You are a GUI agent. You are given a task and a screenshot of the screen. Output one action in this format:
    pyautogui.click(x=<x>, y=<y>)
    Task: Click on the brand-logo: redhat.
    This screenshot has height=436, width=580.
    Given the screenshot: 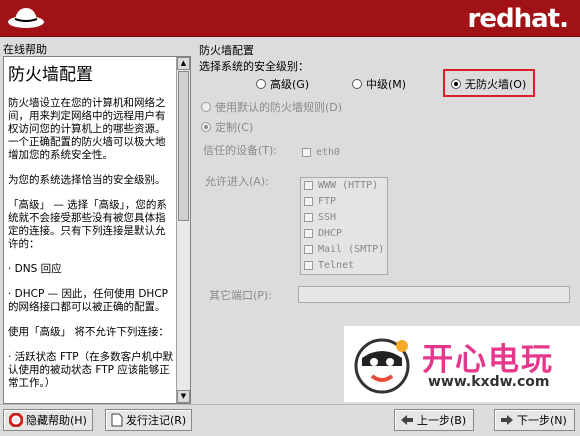 What is the action you would take?
    pyautogui.click(x=518, y=19)
    